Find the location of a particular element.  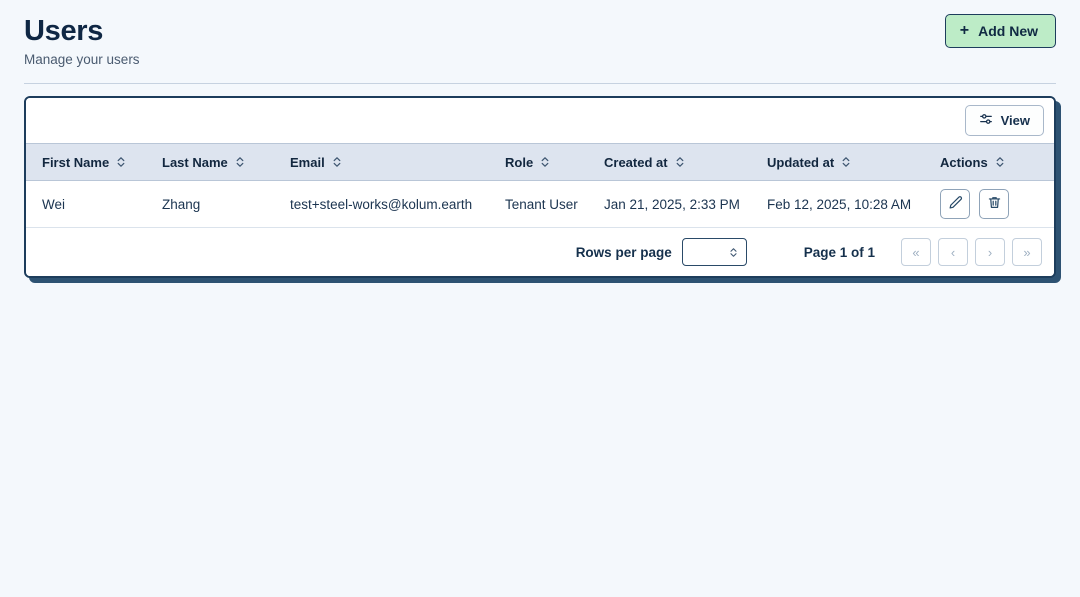

table-footer: Rows per page Page 1 of 1 « ‹ › » is located at coordinates (540, 252).